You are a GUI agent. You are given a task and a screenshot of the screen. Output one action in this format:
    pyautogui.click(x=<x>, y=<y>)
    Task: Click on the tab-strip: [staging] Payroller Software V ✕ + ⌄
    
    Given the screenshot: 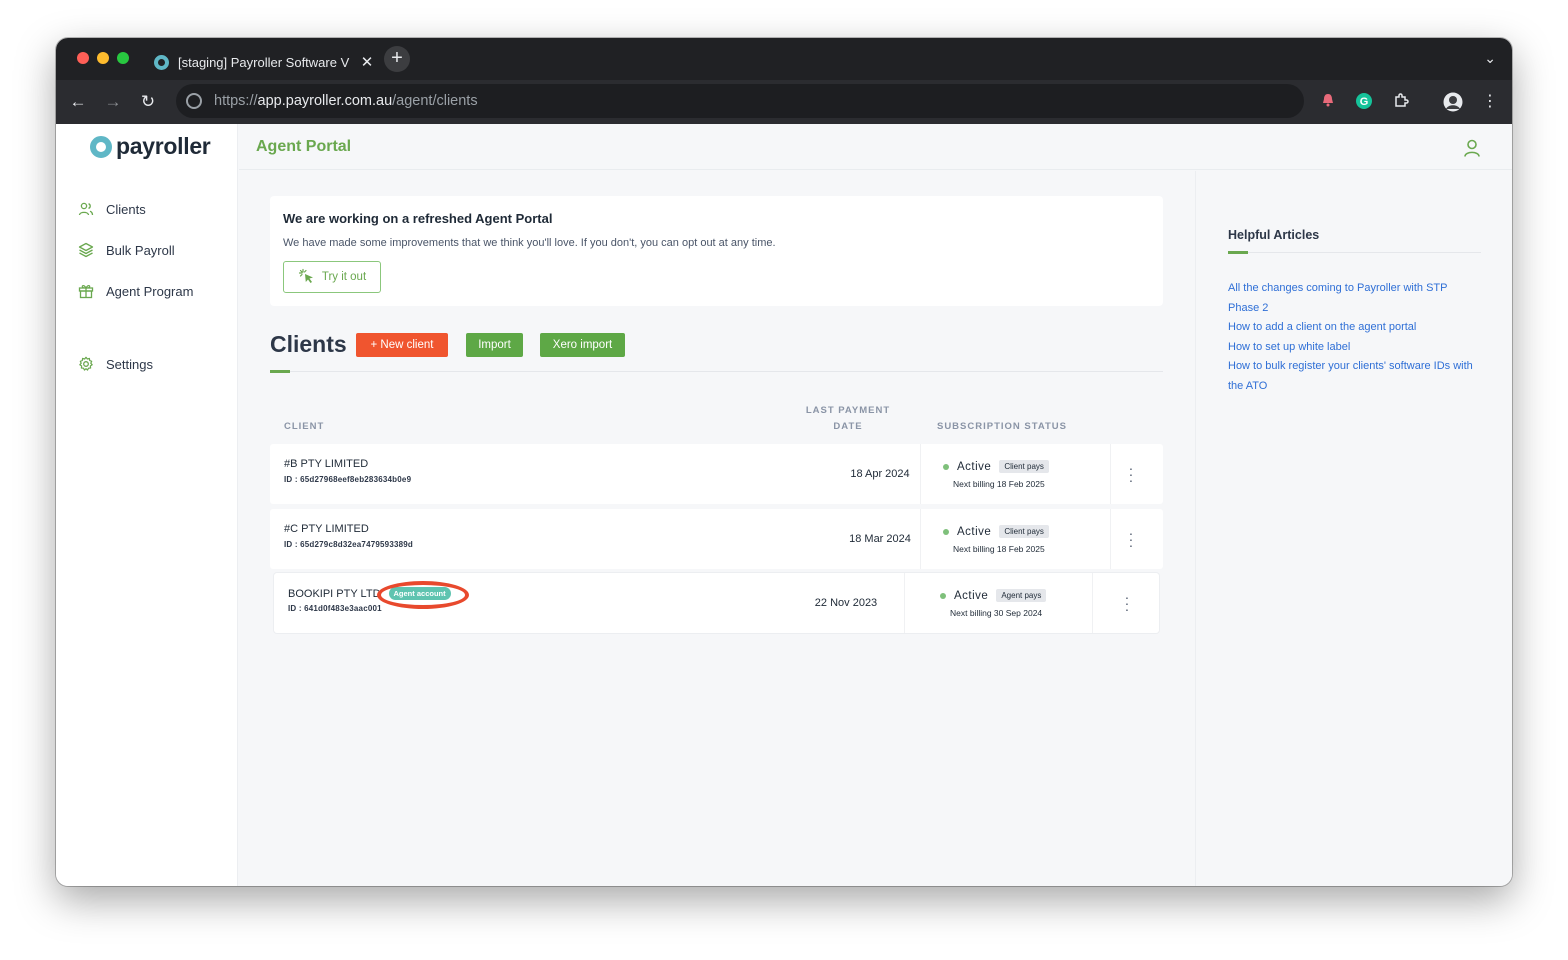 What is the action you would take?
    pyautogui.click(x=784, y=59)
    